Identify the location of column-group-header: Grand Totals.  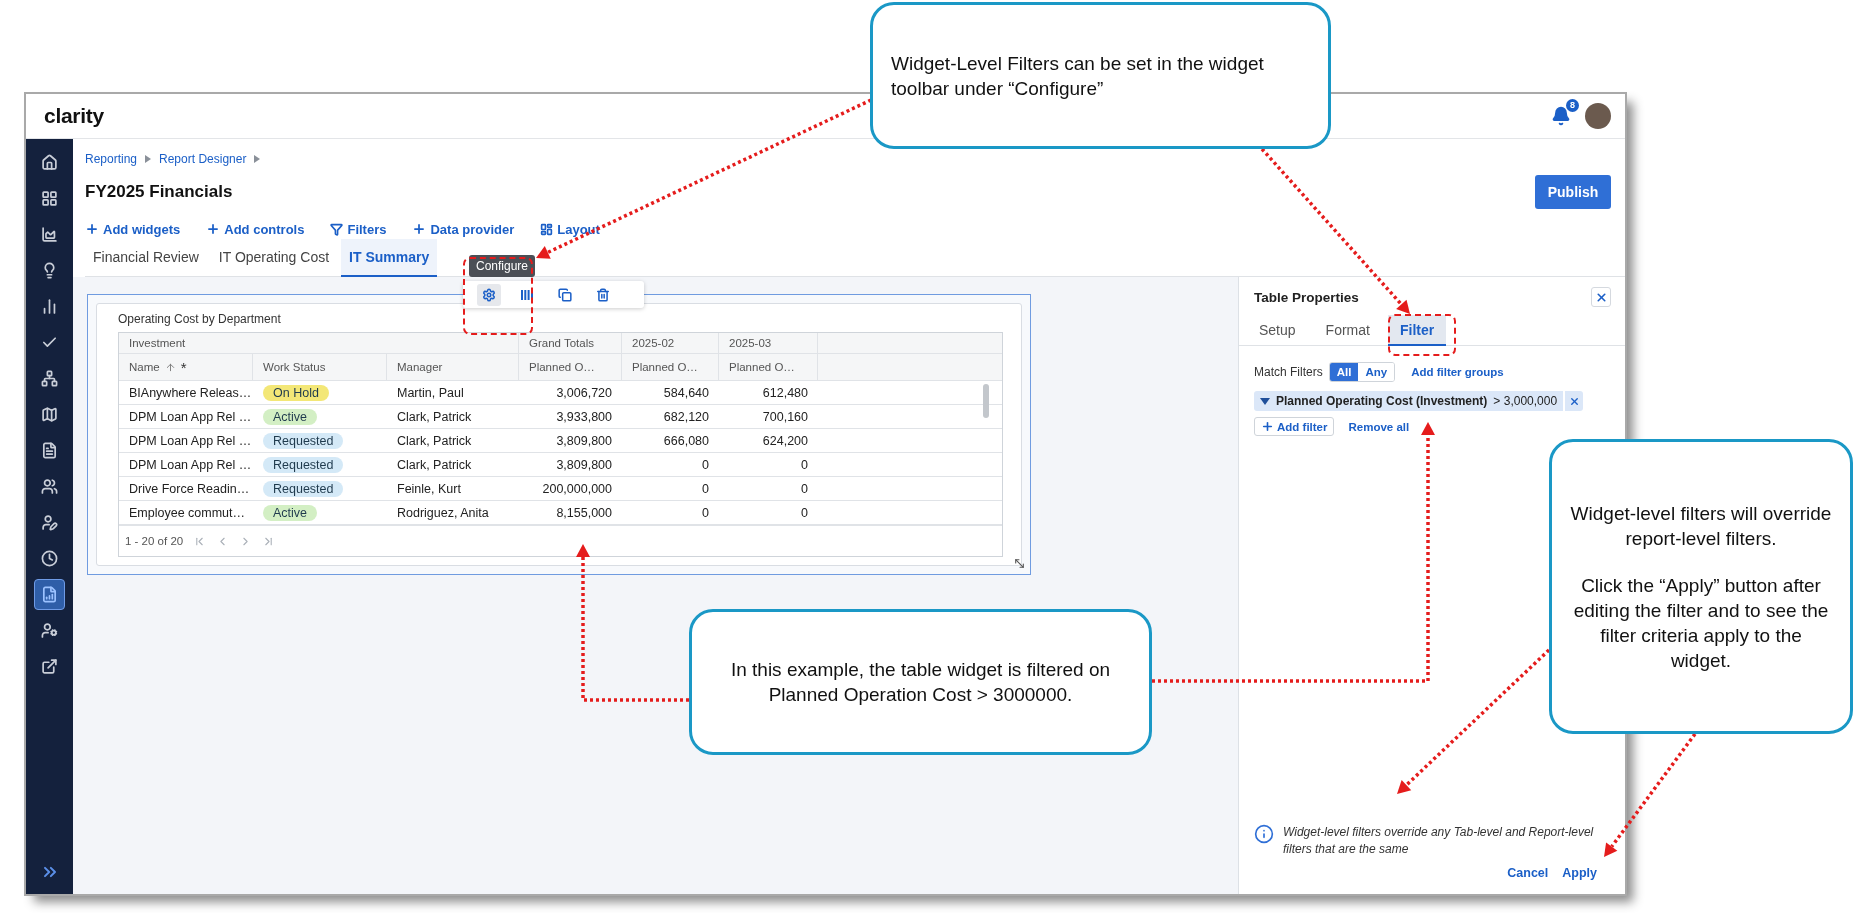
(570, 343).